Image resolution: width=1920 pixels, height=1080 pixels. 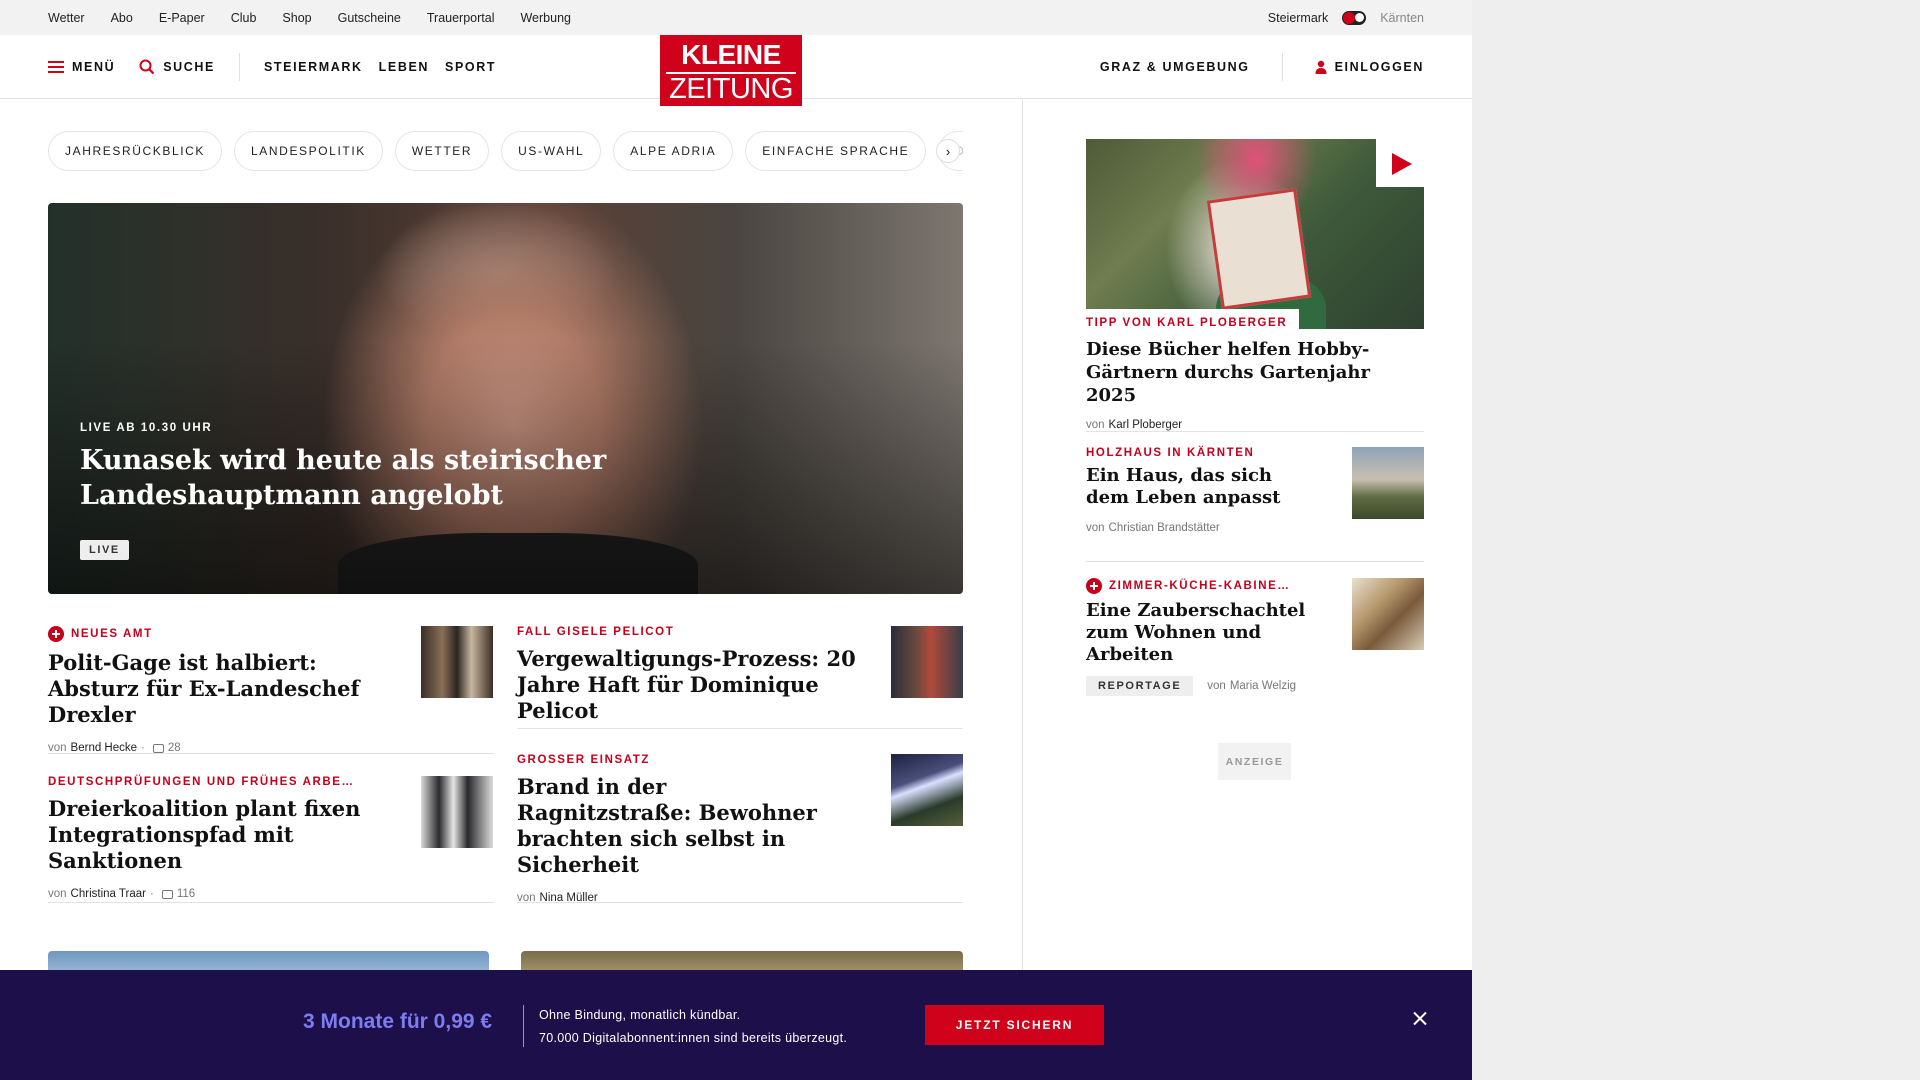 I want to click on search-label: SUCHE, so click(x=189, y=67).